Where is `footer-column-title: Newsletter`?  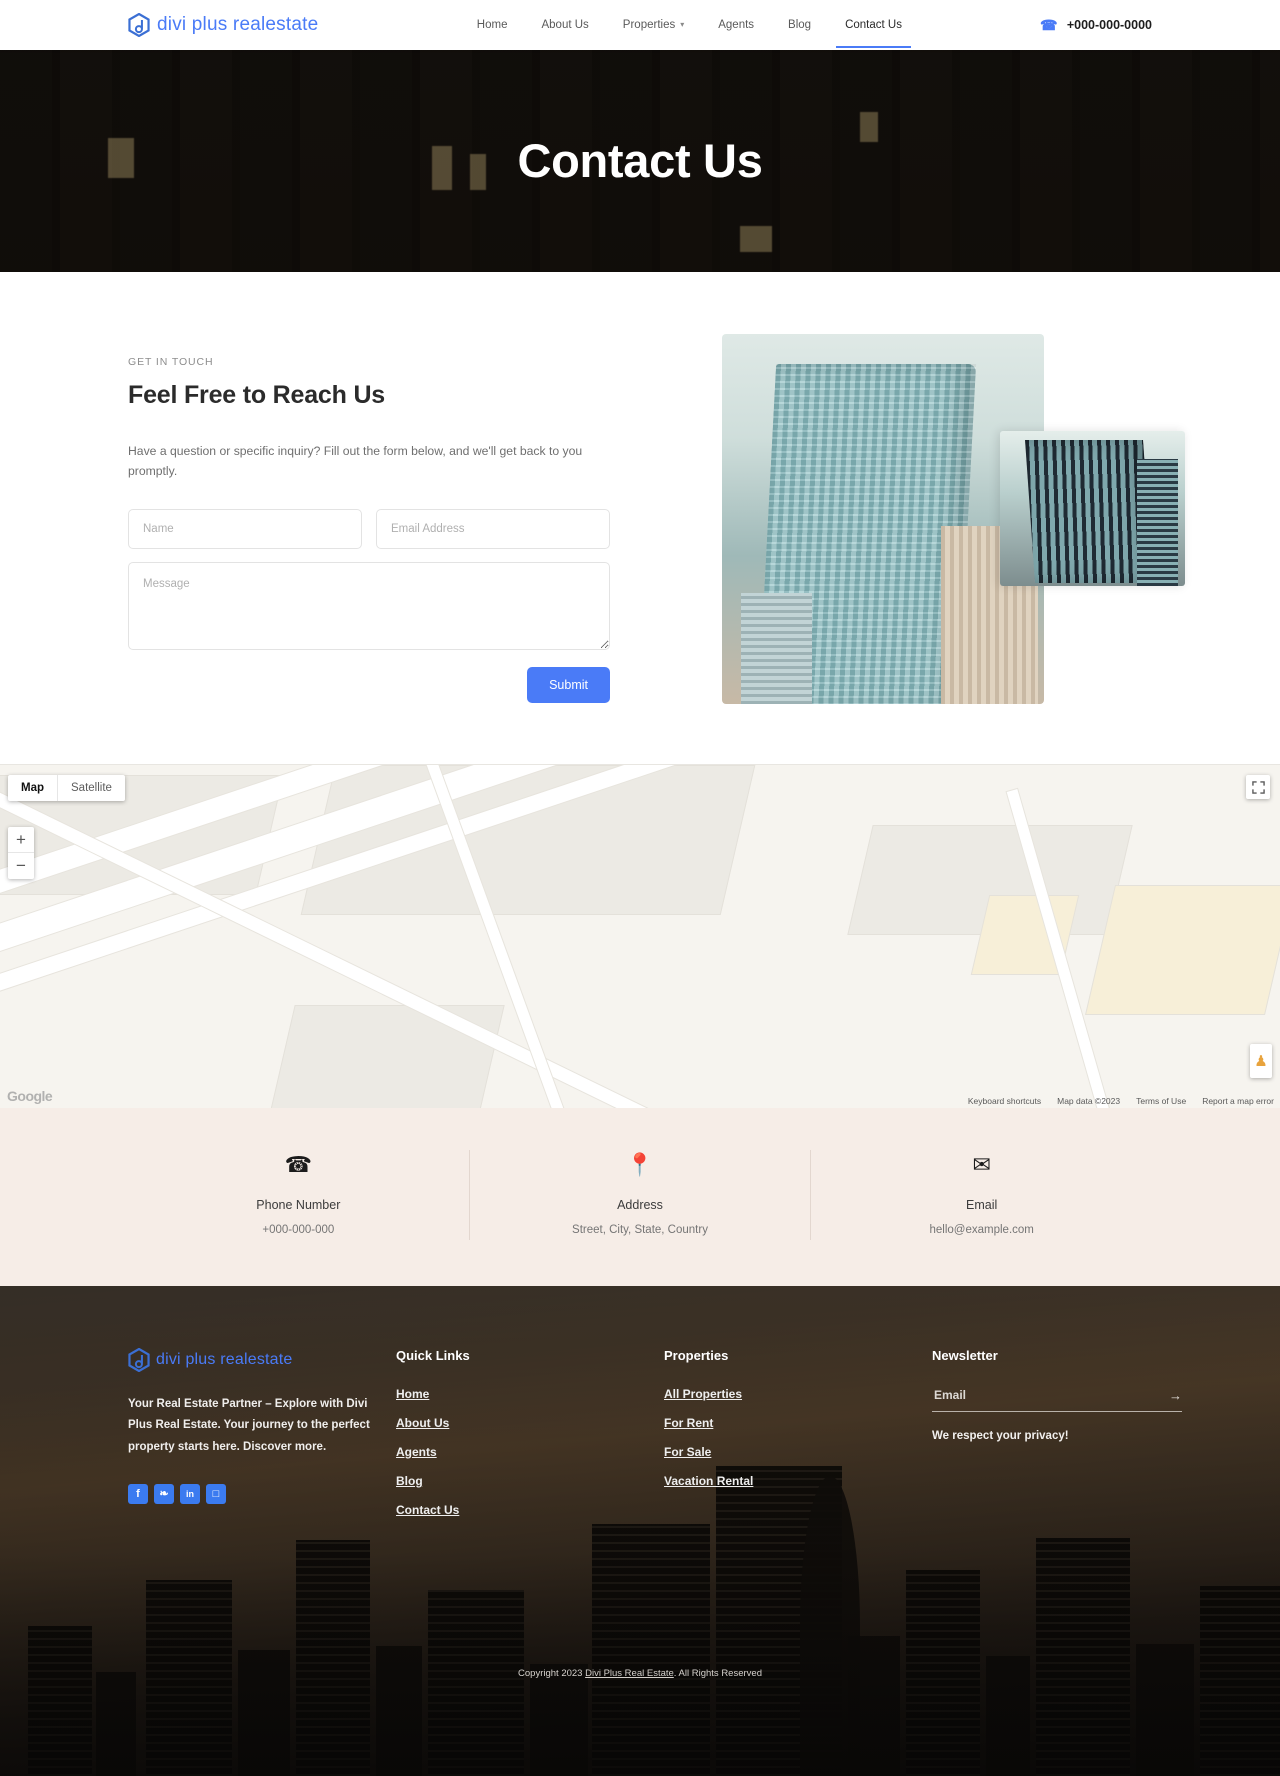 footer-column-title: Newsletter is located at coordinates (965, 1355).